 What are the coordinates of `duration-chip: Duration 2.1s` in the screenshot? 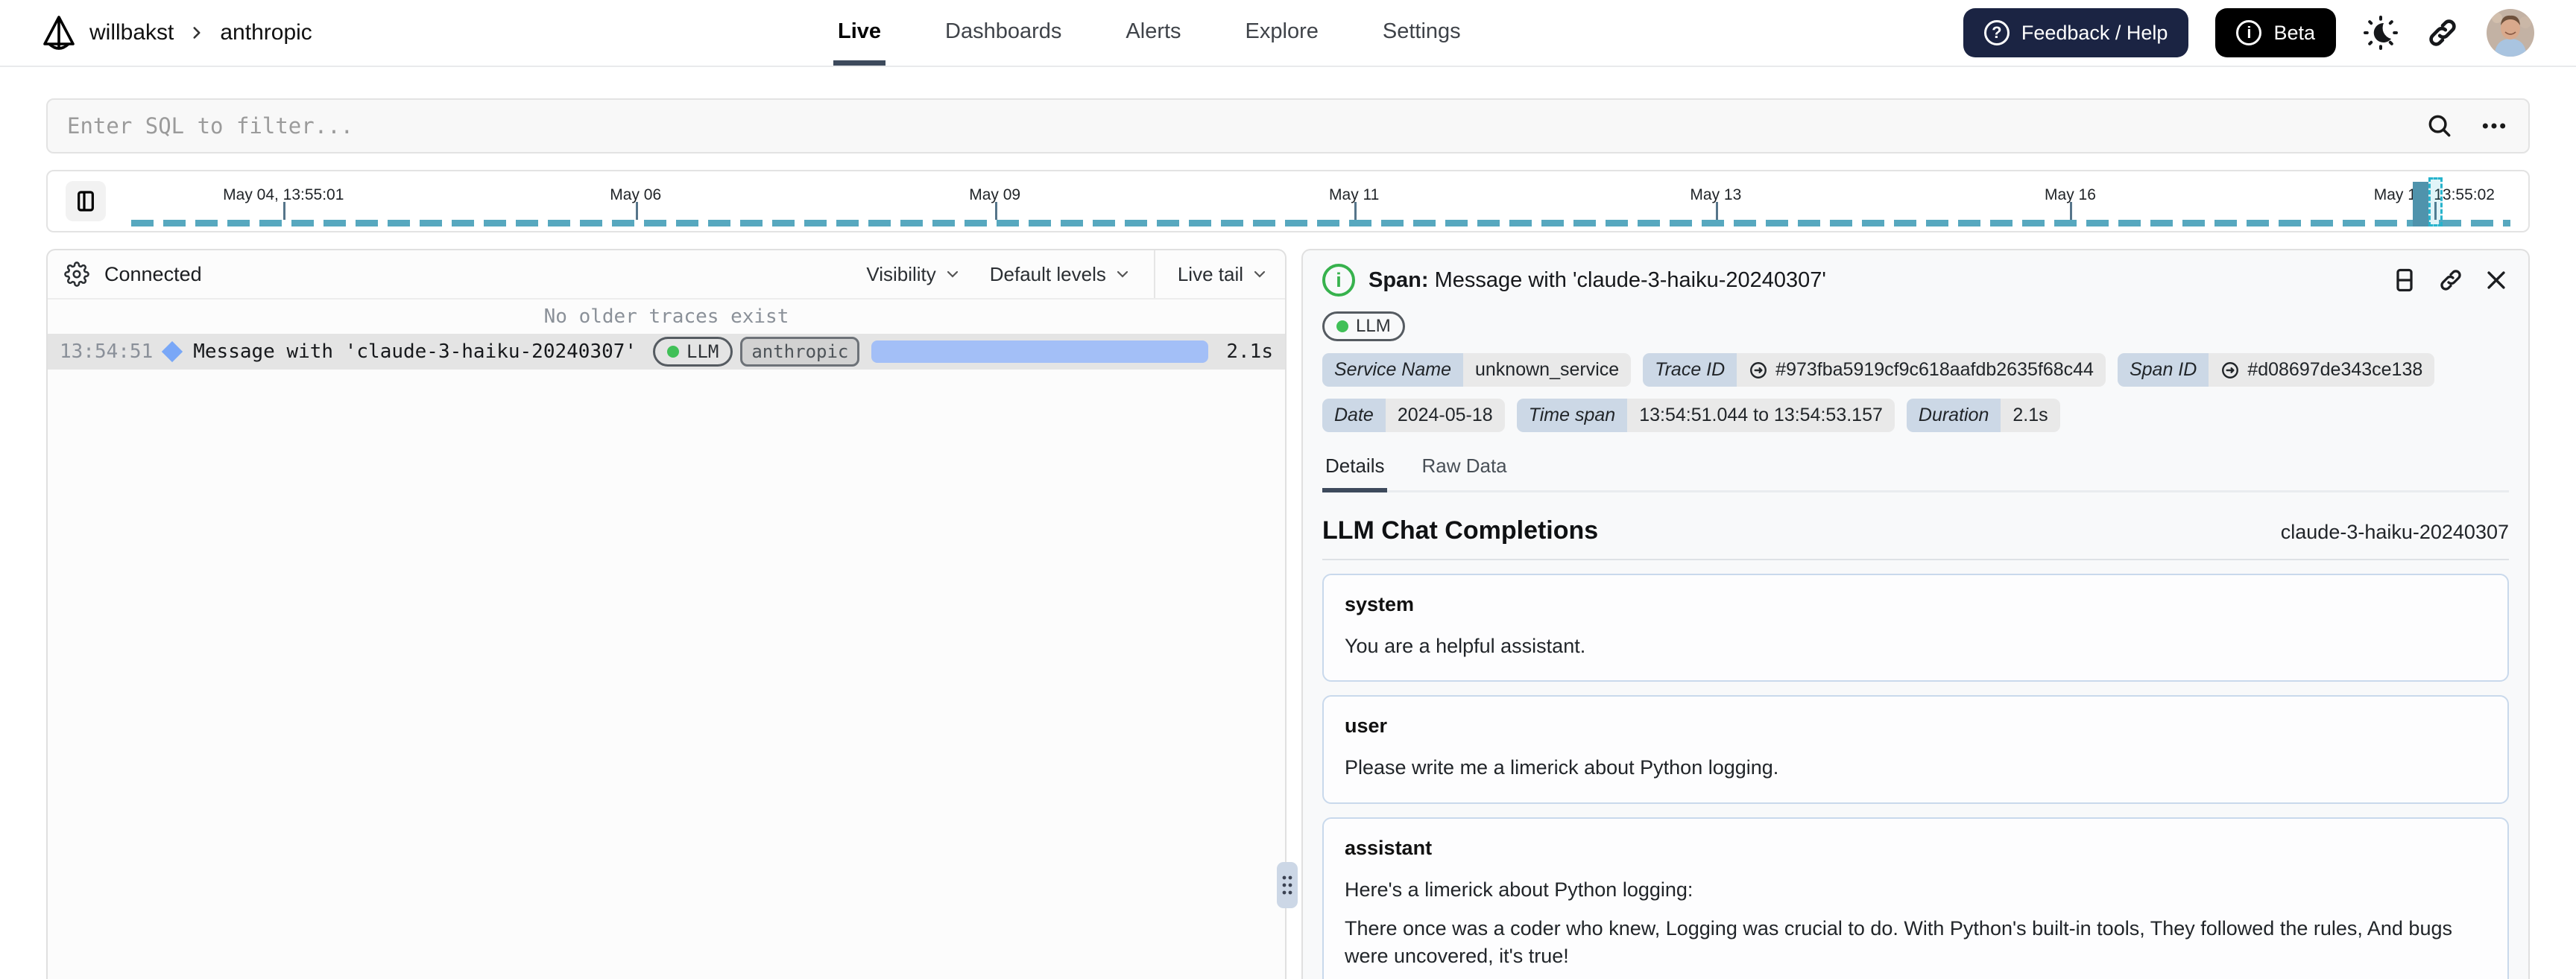 It's located at (1983, 415).